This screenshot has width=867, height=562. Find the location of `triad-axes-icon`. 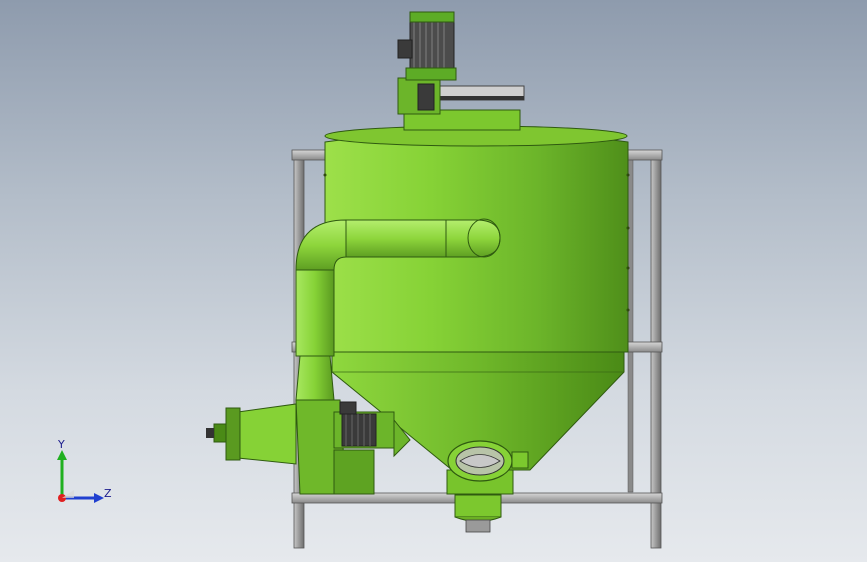

triad-axes-icon is located at coordinates (80, 476).